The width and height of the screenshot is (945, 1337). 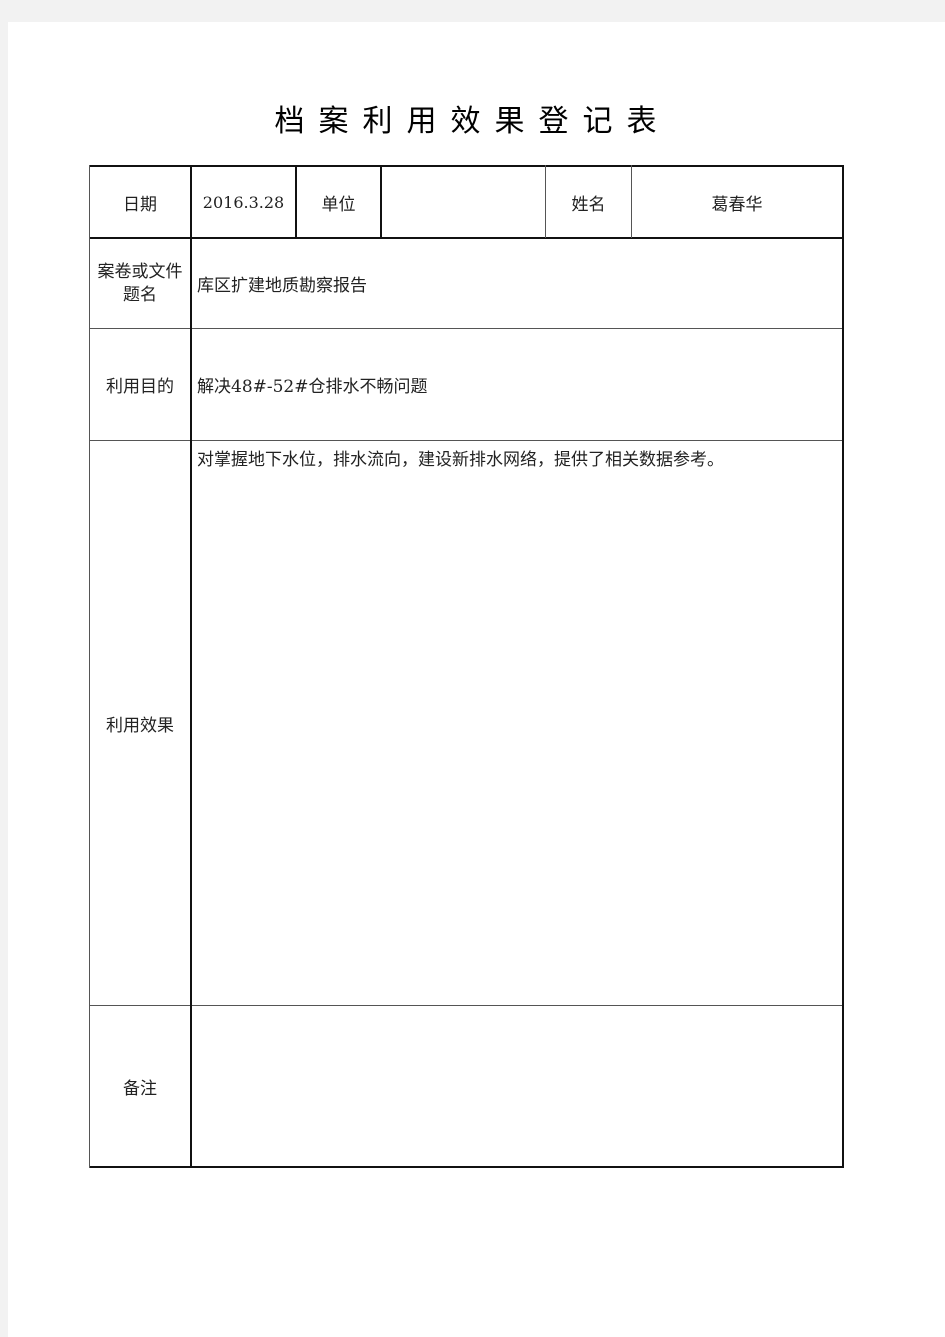 What do you see at coordinates (140, 725) in the screenshot?
I see `effect-label: 利用效果` at bounding box center [140, 725].